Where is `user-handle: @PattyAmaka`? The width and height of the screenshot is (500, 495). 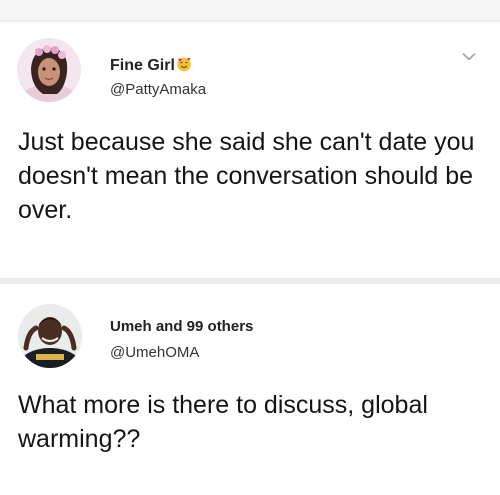 user-handle: @PattyAmaka is located at coordinates (158, 89).